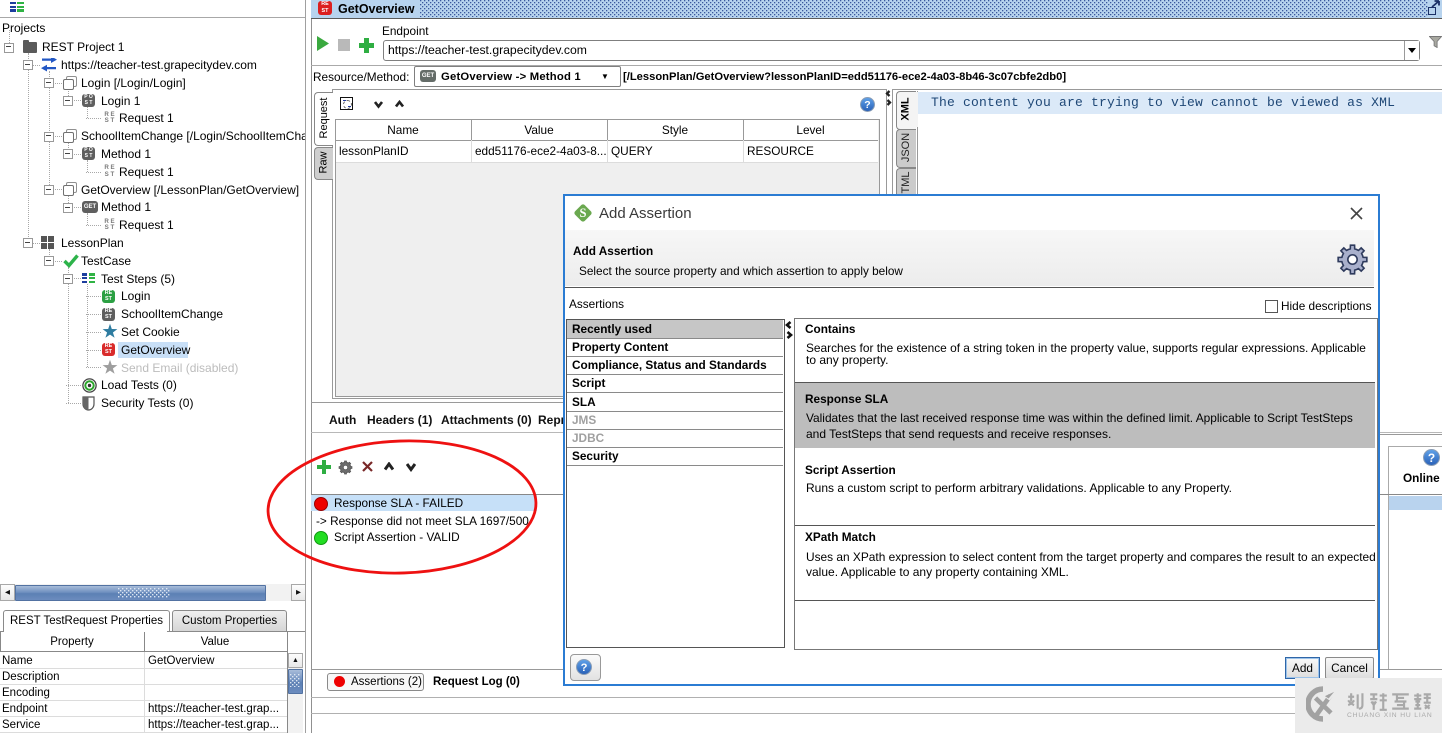 The image size is (1442, 733). Describe the element at coordinates (583, 213) in the screenshot. I see `svg-text: S` at that location.